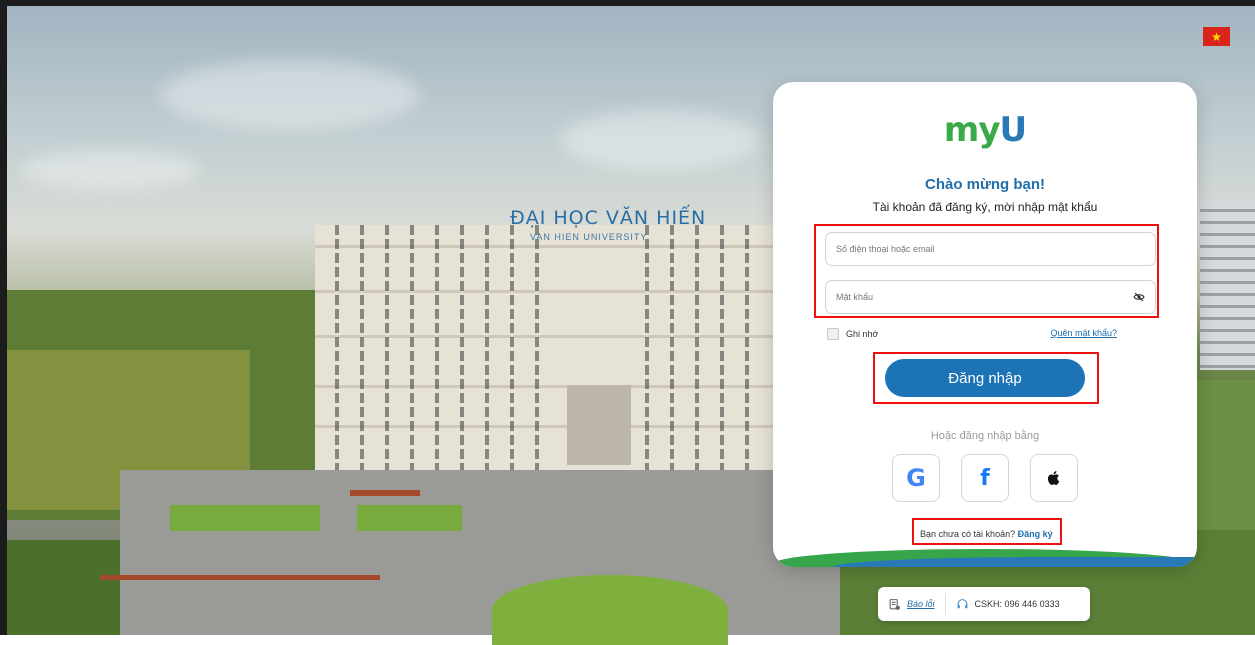 The image size is (1255, 645). I want to click on google-icon: G, so click(916, 478).